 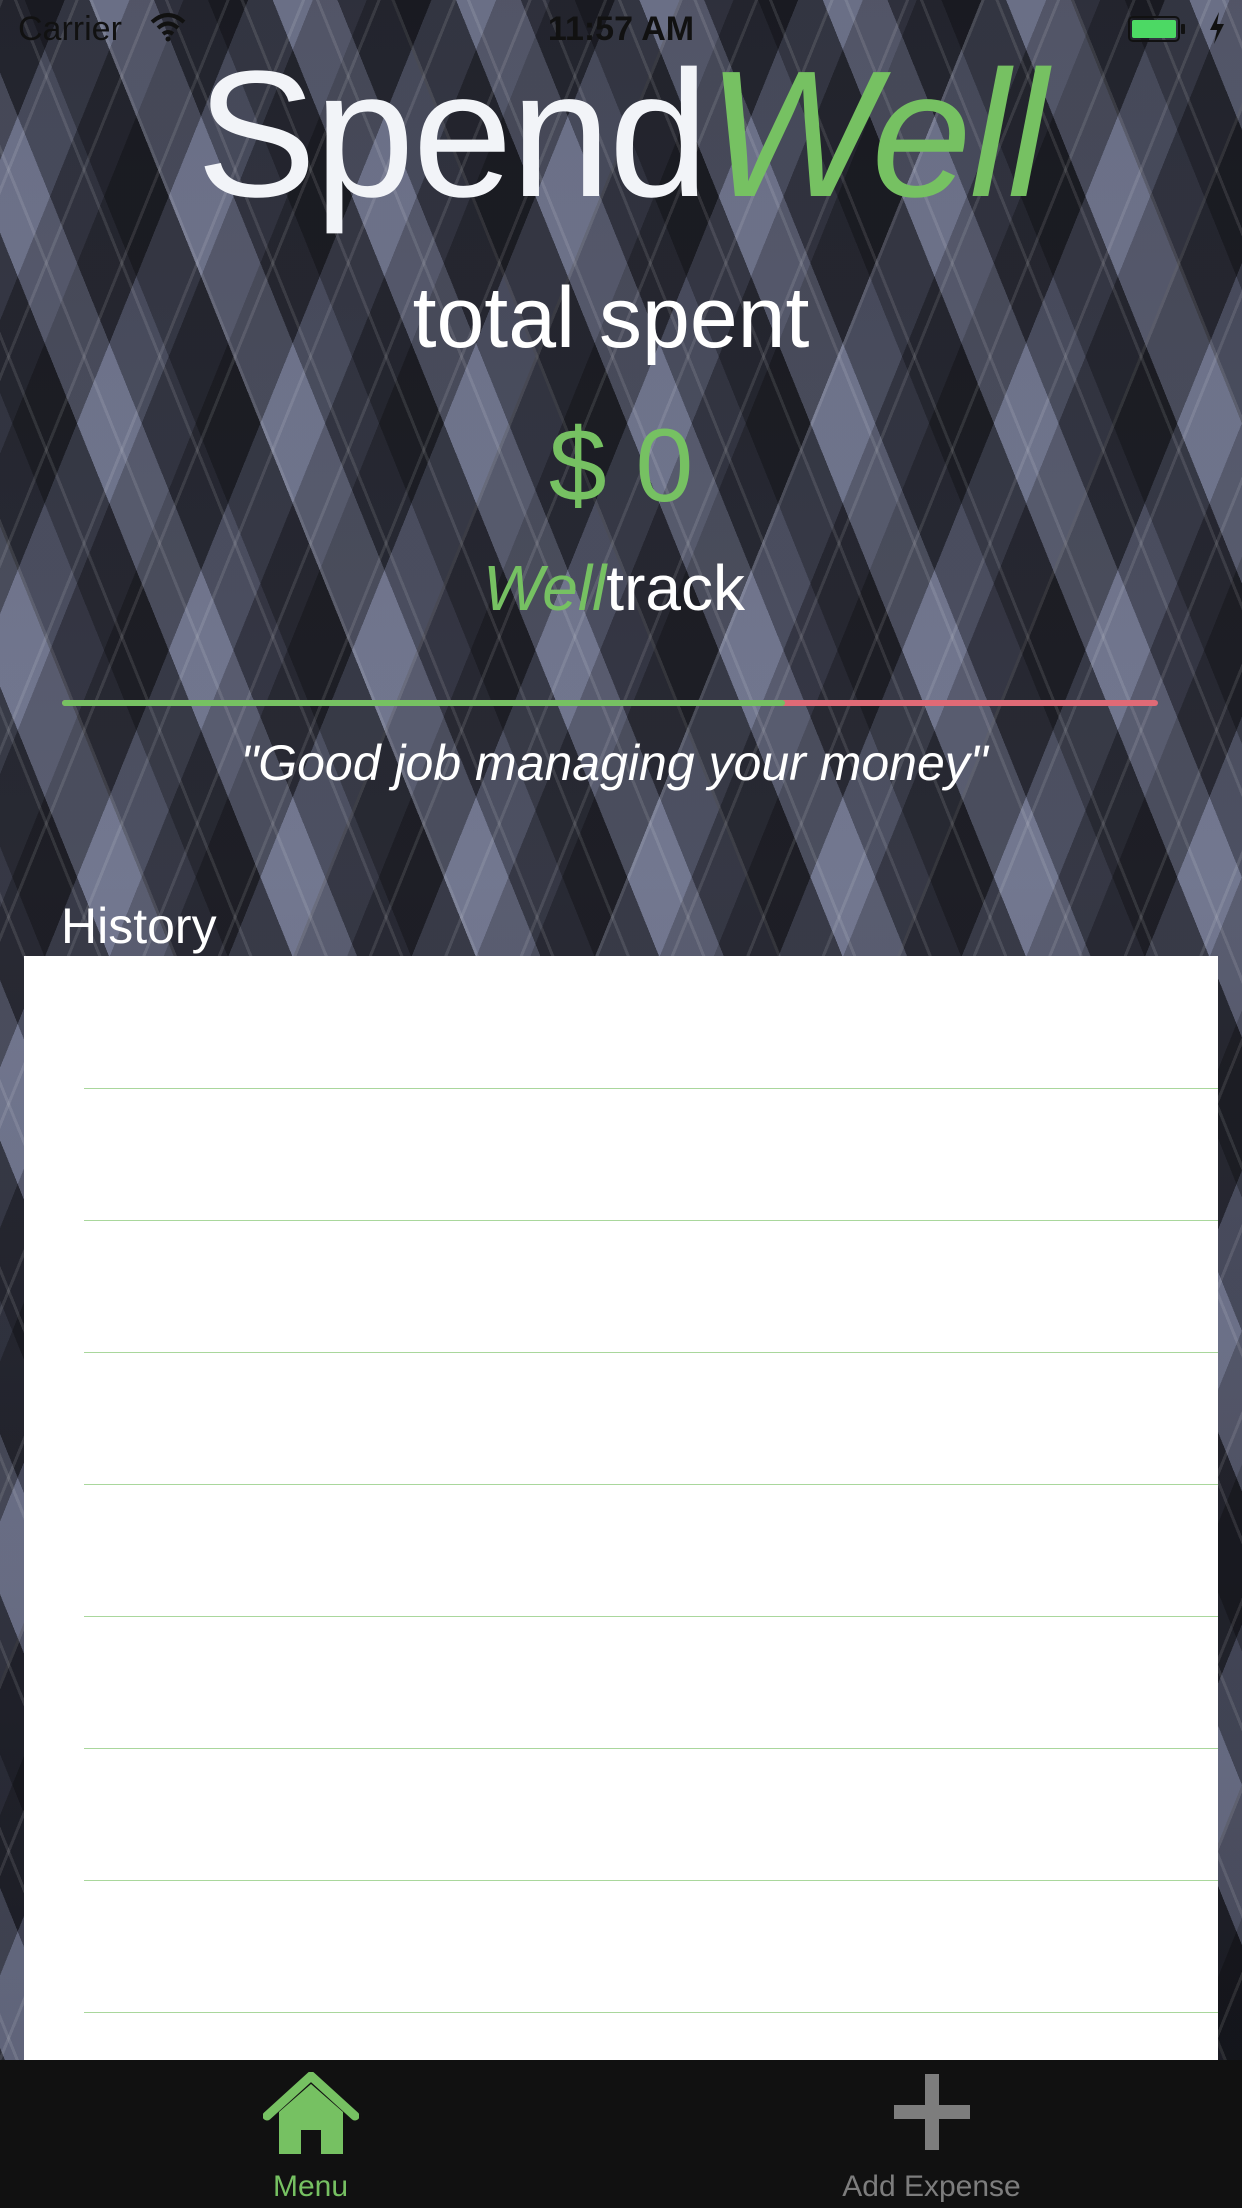 What do you see at coordinates (611, 318) in the screenshot?
I see `total-spent-label: total spent` at bounding box center [611, 318].